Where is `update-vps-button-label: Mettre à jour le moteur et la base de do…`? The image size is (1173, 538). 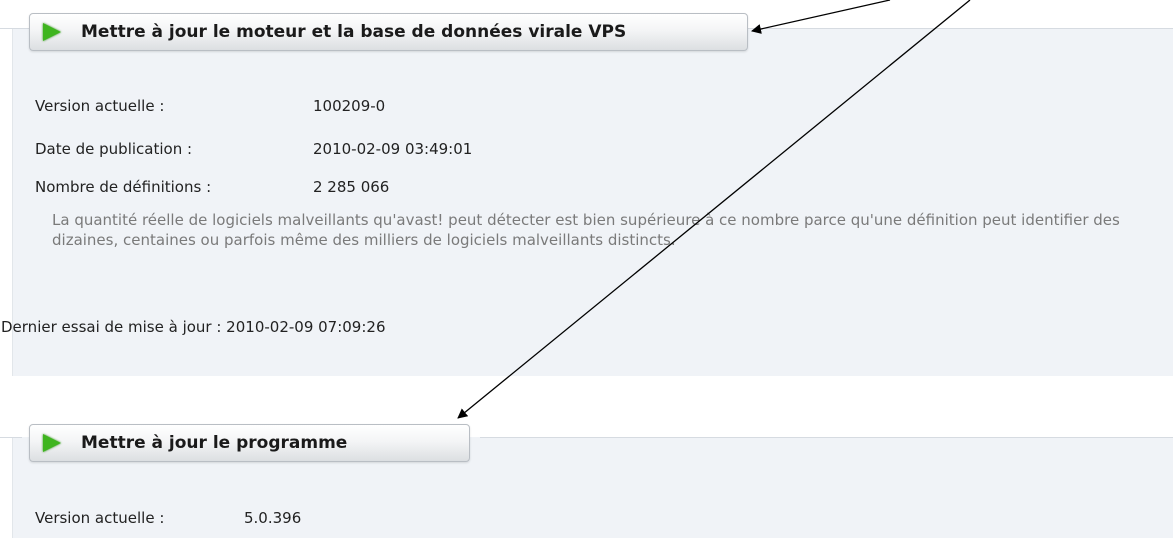 update-vps-button-label: Mettre à jour le moteur et la base de do… is located at coordinates (354, 32).